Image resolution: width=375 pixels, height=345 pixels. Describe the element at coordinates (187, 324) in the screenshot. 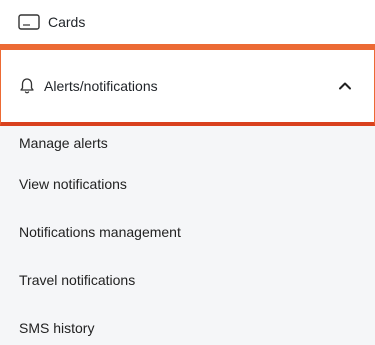

I see `submenu-item-sms-history: SMS history` at that location.